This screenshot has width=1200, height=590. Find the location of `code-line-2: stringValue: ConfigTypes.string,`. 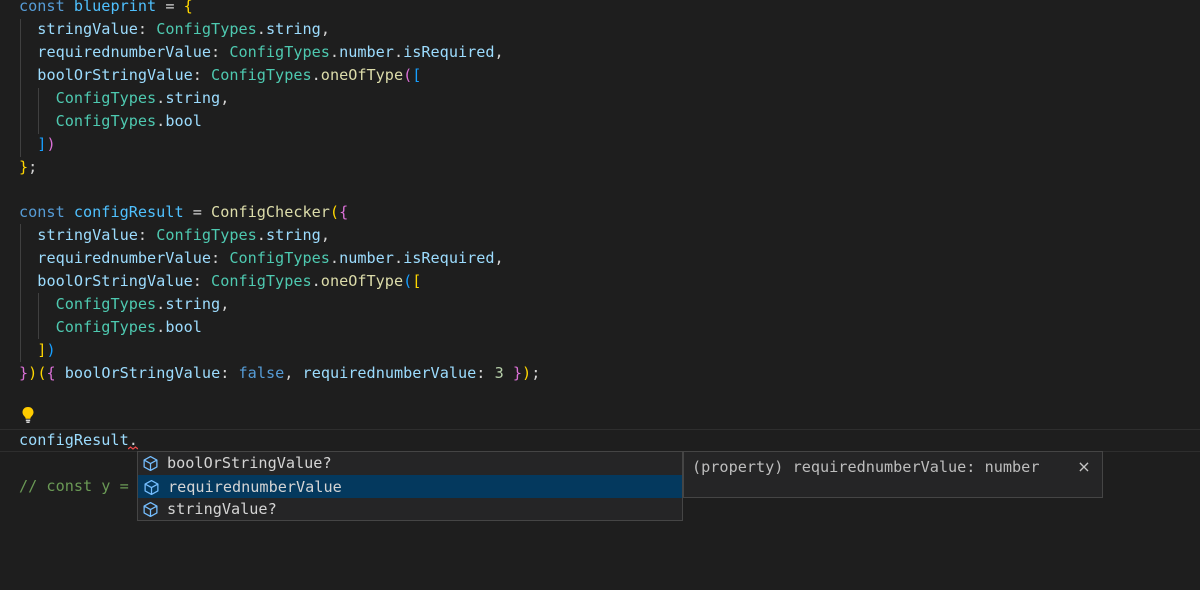

code-line-2: stringValue: ConfigTypes.string, is located at coordinates (174, 29).